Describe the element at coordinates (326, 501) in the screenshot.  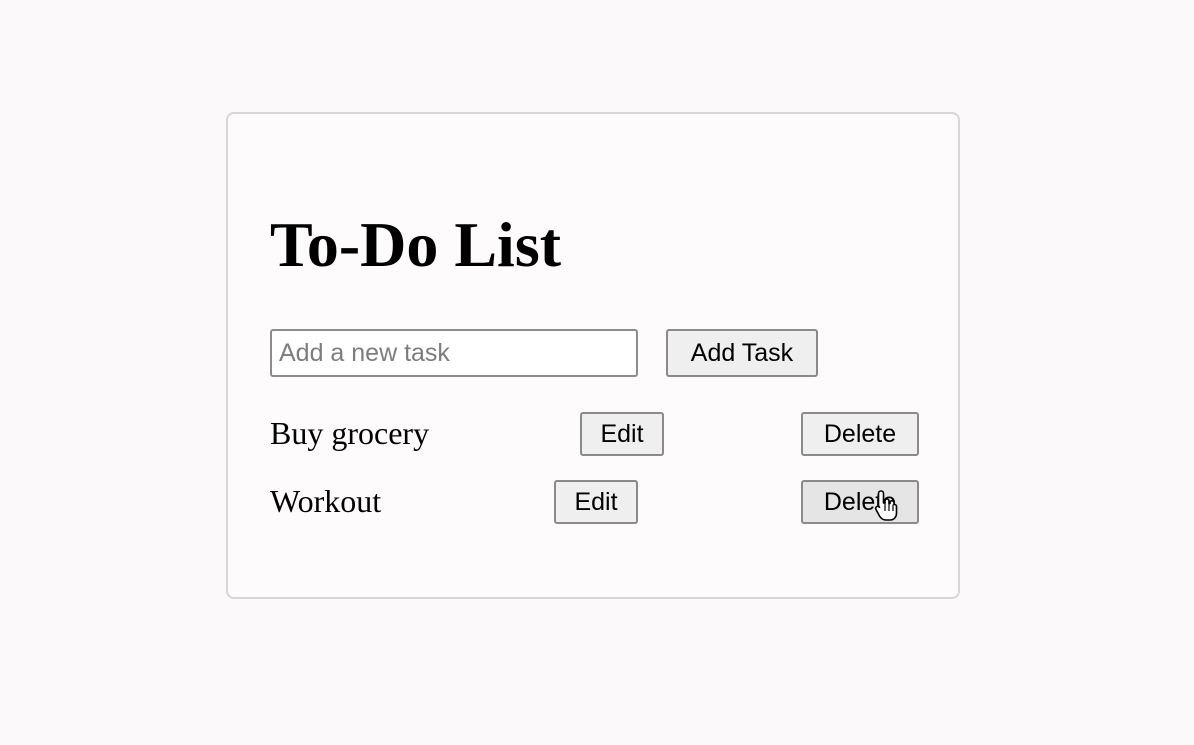
I see `task-text: Workout` at that location.